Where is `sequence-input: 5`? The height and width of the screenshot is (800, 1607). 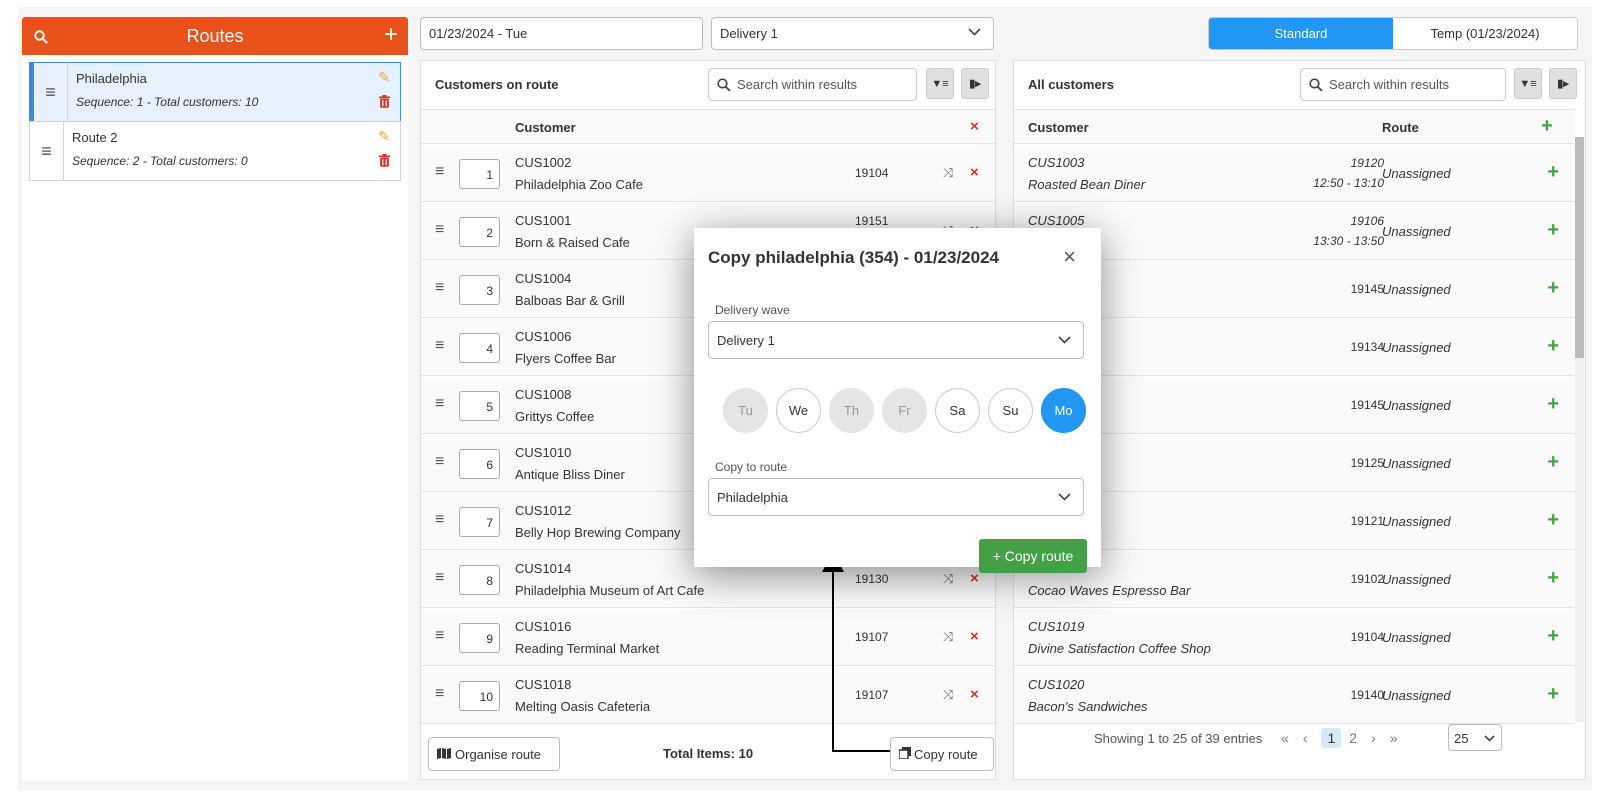 sequence-input: 5 is located at coordinates (479, 406).